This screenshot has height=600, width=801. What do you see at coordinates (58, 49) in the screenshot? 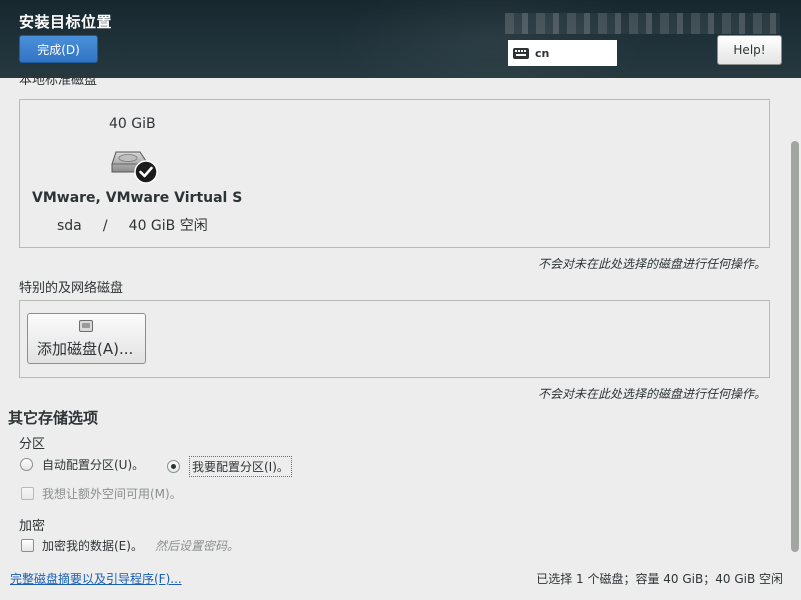
I see `done-button: 完成(D)` at bounding box center [58, 49].